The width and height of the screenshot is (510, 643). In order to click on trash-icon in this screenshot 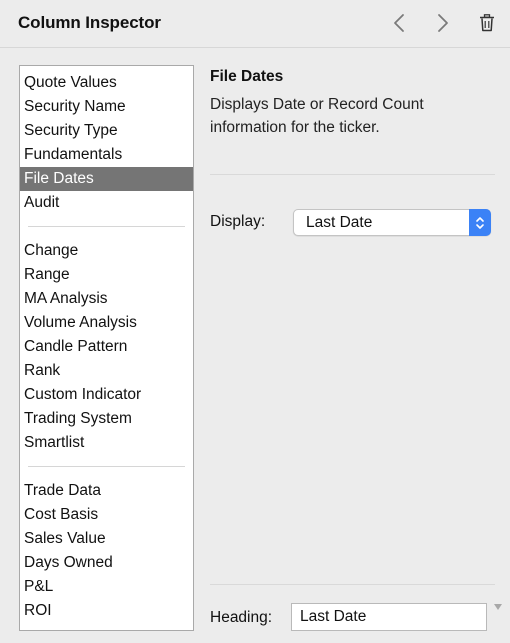, I will do `click(487, 23)`.